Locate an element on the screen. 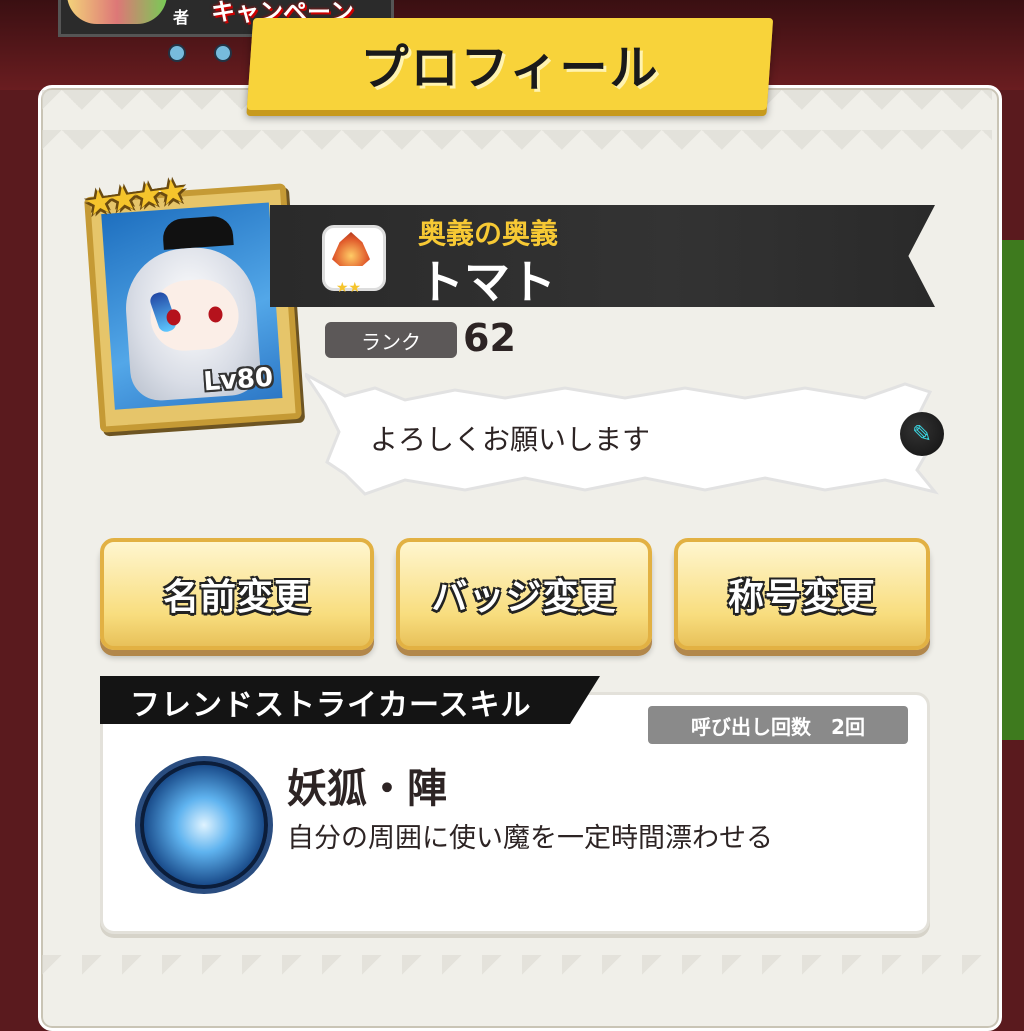 The height and width of the screenshot is (1031, 1024). character-portrait: Lv80 is located at coordinates (192, 306).